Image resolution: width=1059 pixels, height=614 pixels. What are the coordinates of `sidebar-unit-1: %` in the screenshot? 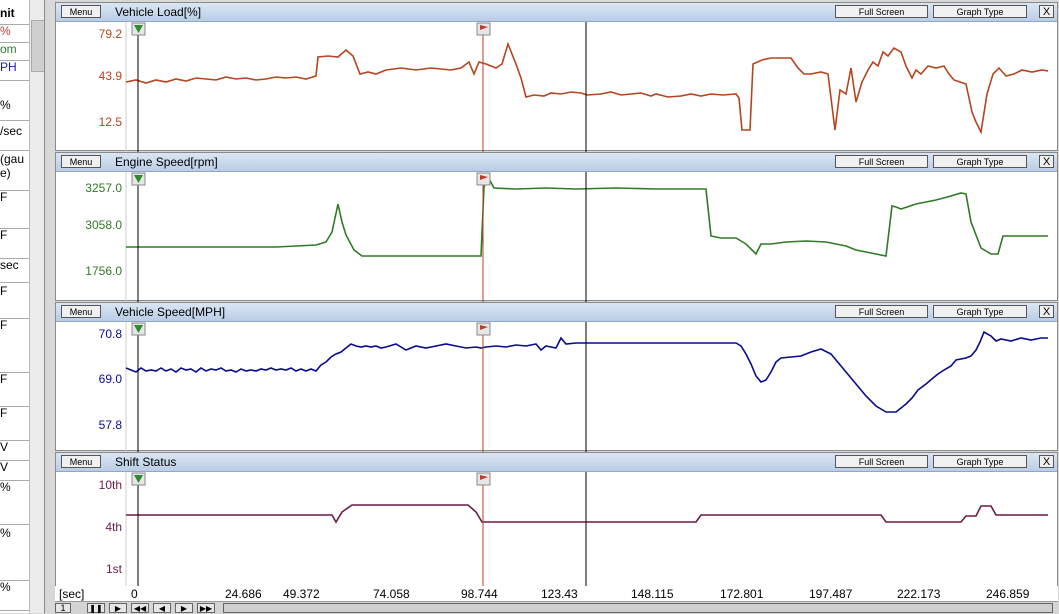 It's located at (14, 33).